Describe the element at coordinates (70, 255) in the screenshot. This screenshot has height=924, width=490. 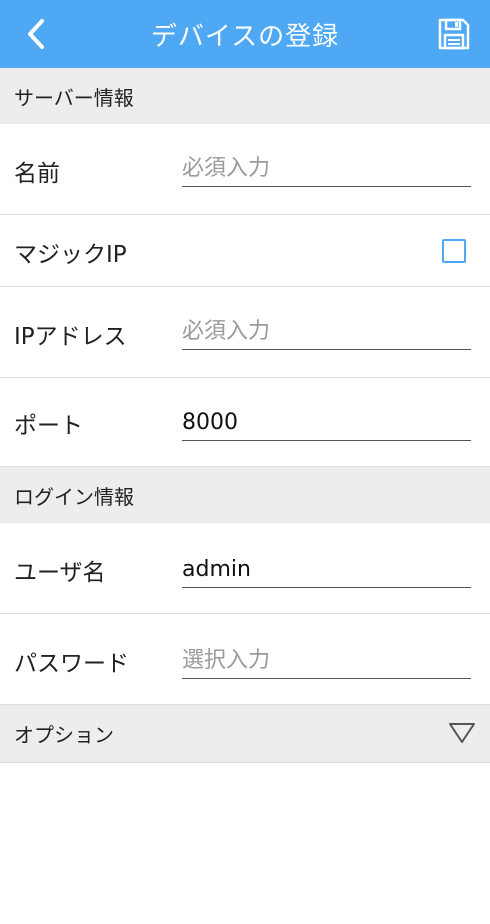
I see `magic-ip-label: マジックIP` at that location.